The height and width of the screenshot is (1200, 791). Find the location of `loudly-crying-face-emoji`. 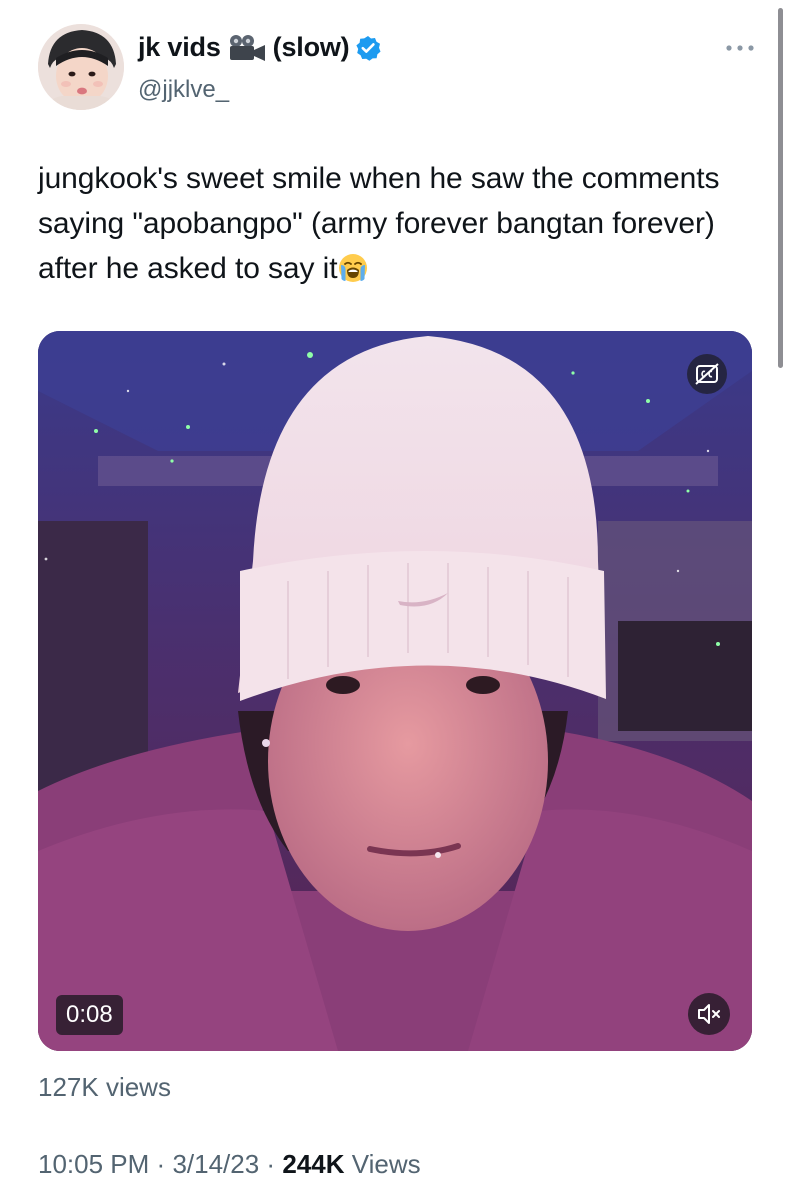

loudly-crying-face-emoji is located at coordinates (353, 268).